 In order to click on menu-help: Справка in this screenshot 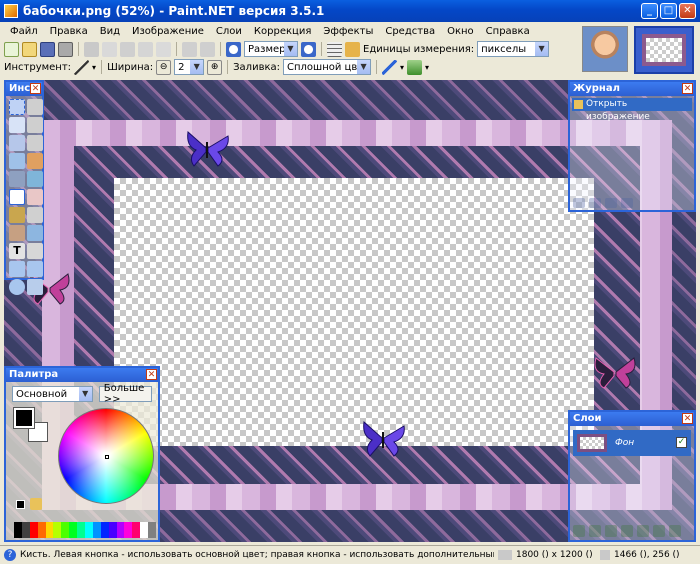, I will do `click(508, 31)`.